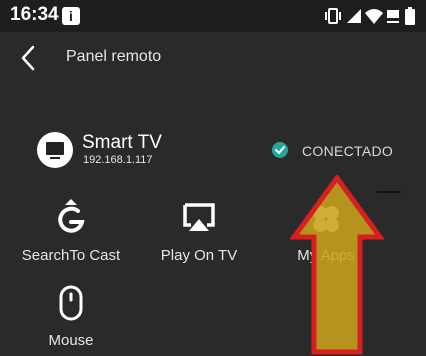  What do you see at coordinates (213, 58) in the screenshot?
I see `app-bar: Panel remoto` at bounding box center [213, 58].